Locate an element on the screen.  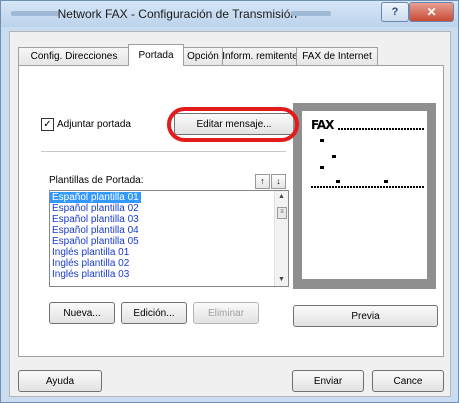
cancel-button: Cance is located at coordinates (408, 381).